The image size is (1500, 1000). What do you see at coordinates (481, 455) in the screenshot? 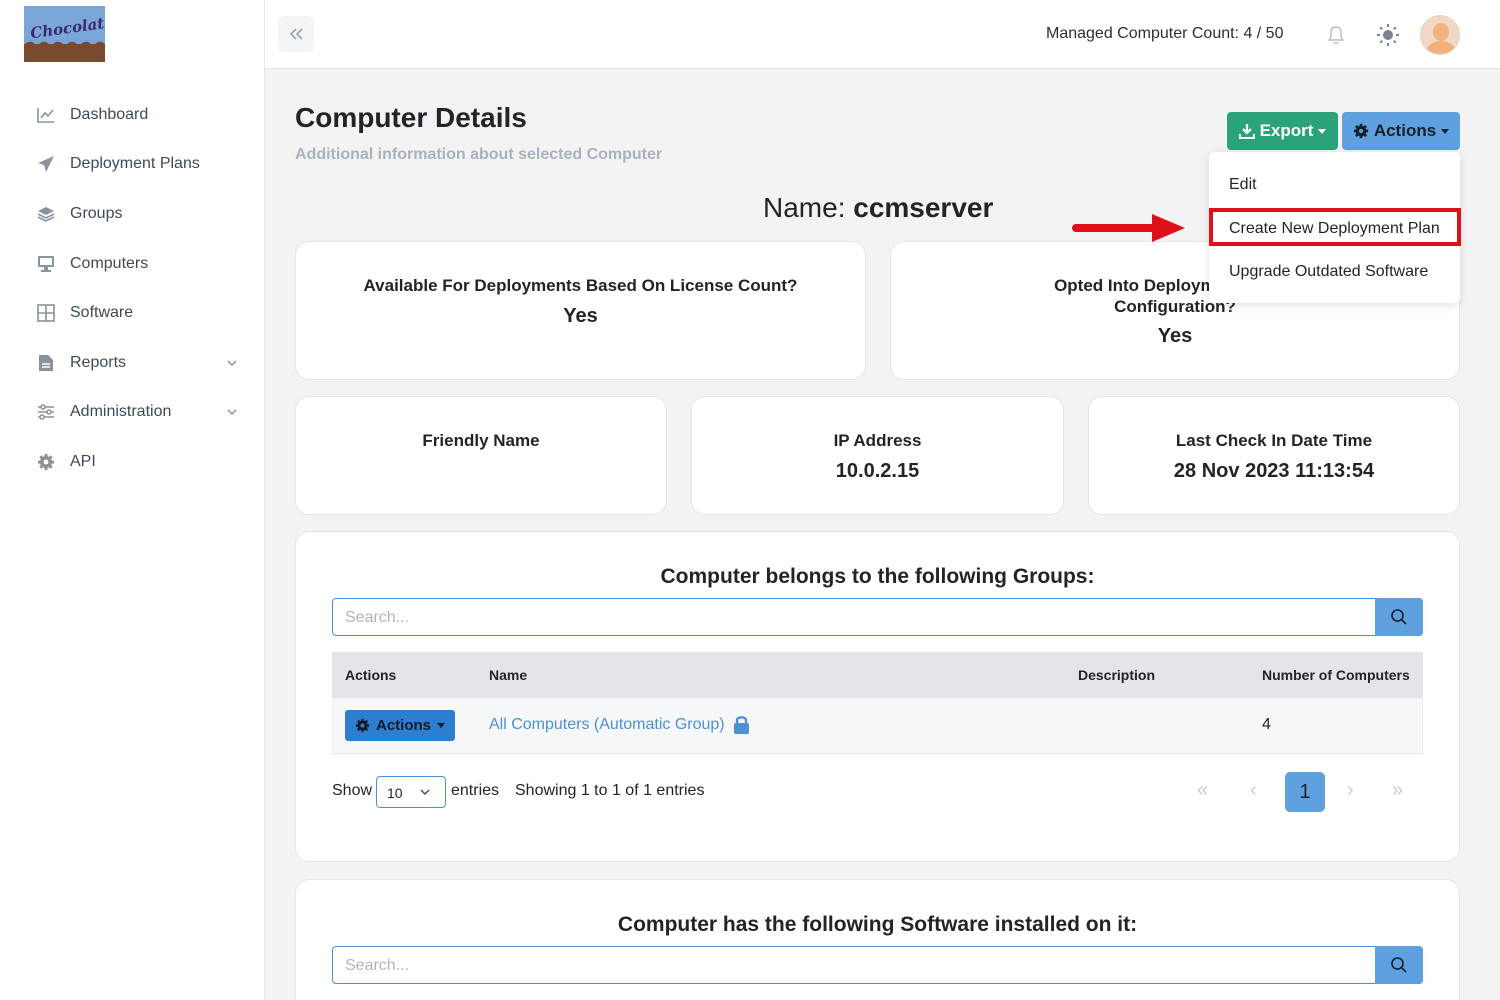
I see `friendly-name-card: Friendly Name` at bounding box center [481, 455].